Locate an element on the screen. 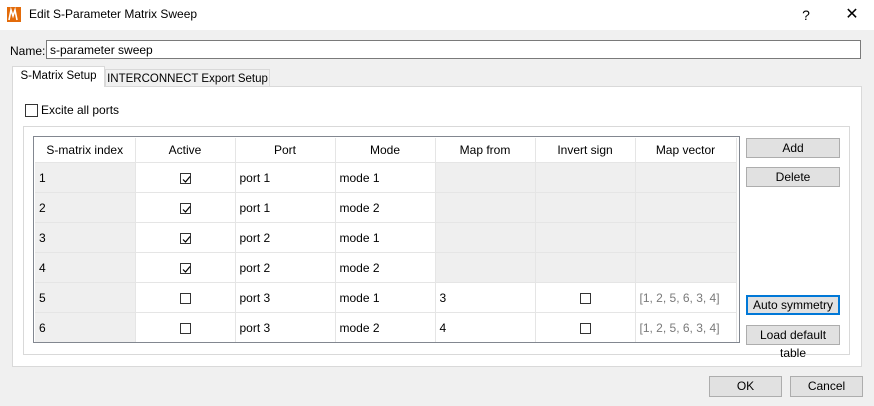 Image resolution: width=874 pixels, height=406 pixels. excite-all-ports-label: Excite all ports is located at coordinates (80, 110).